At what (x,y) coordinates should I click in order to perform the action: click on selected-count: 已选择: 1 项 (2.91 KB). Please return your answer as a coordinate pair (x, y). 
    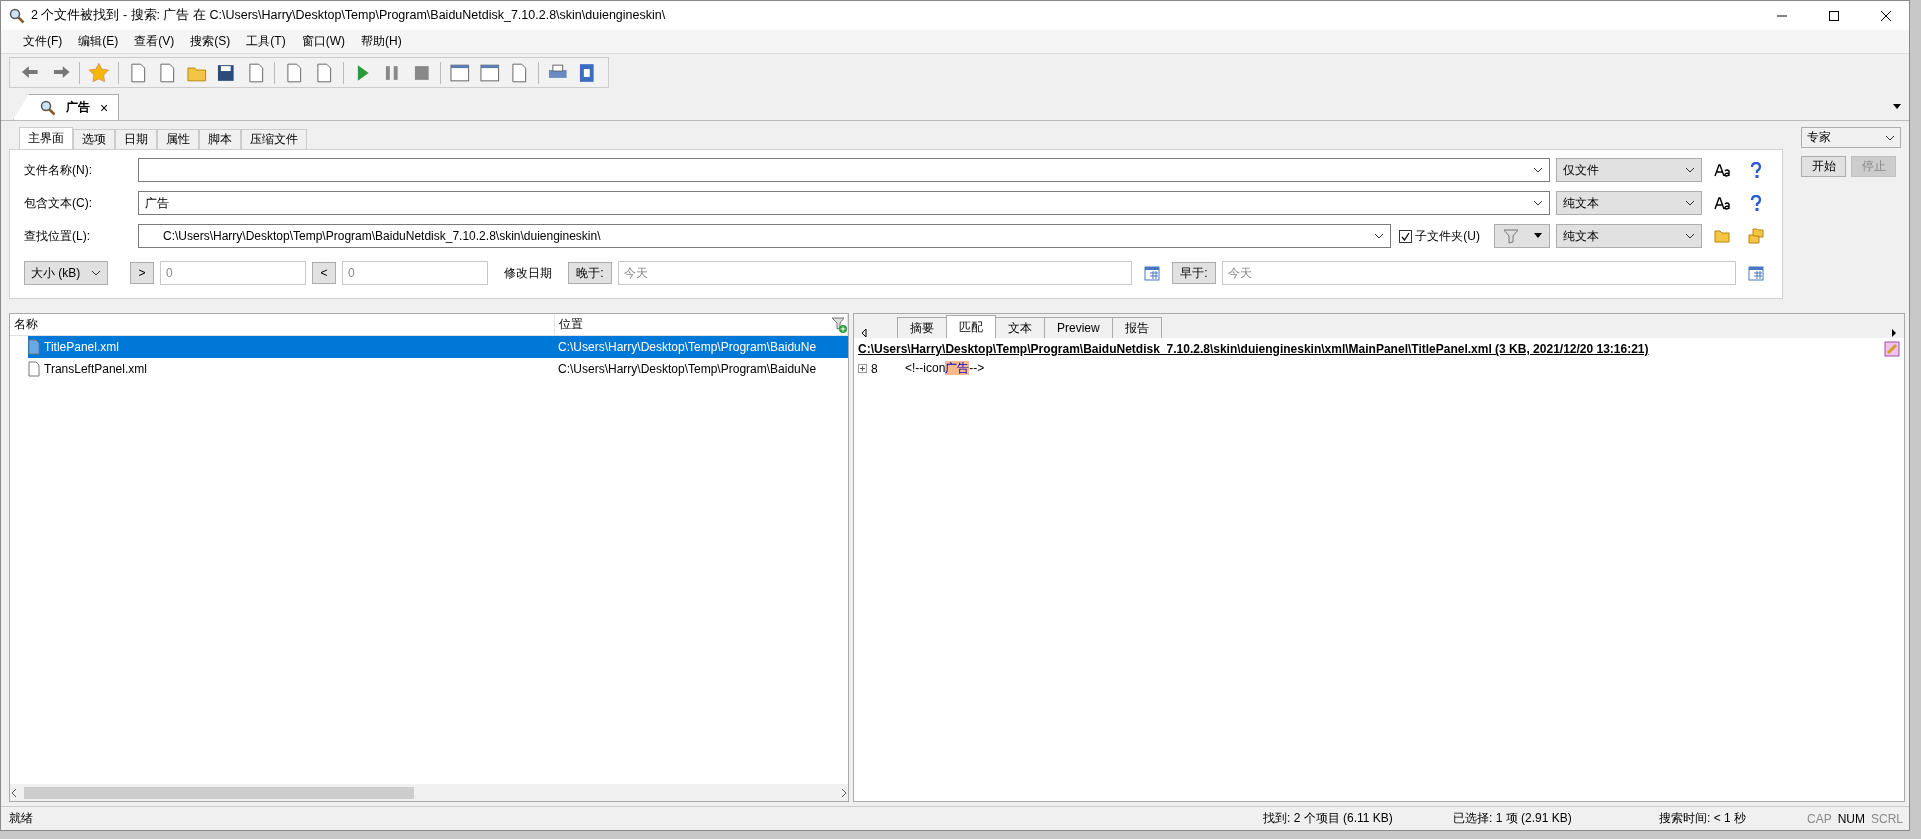
    Looking at the image, I should click on (1513, 818).